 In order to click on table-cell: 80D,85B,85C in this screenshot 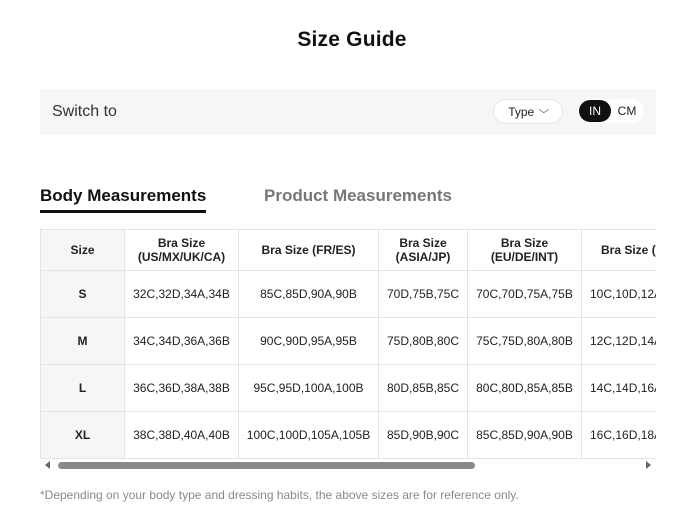, I will do `click(423, 388)`.